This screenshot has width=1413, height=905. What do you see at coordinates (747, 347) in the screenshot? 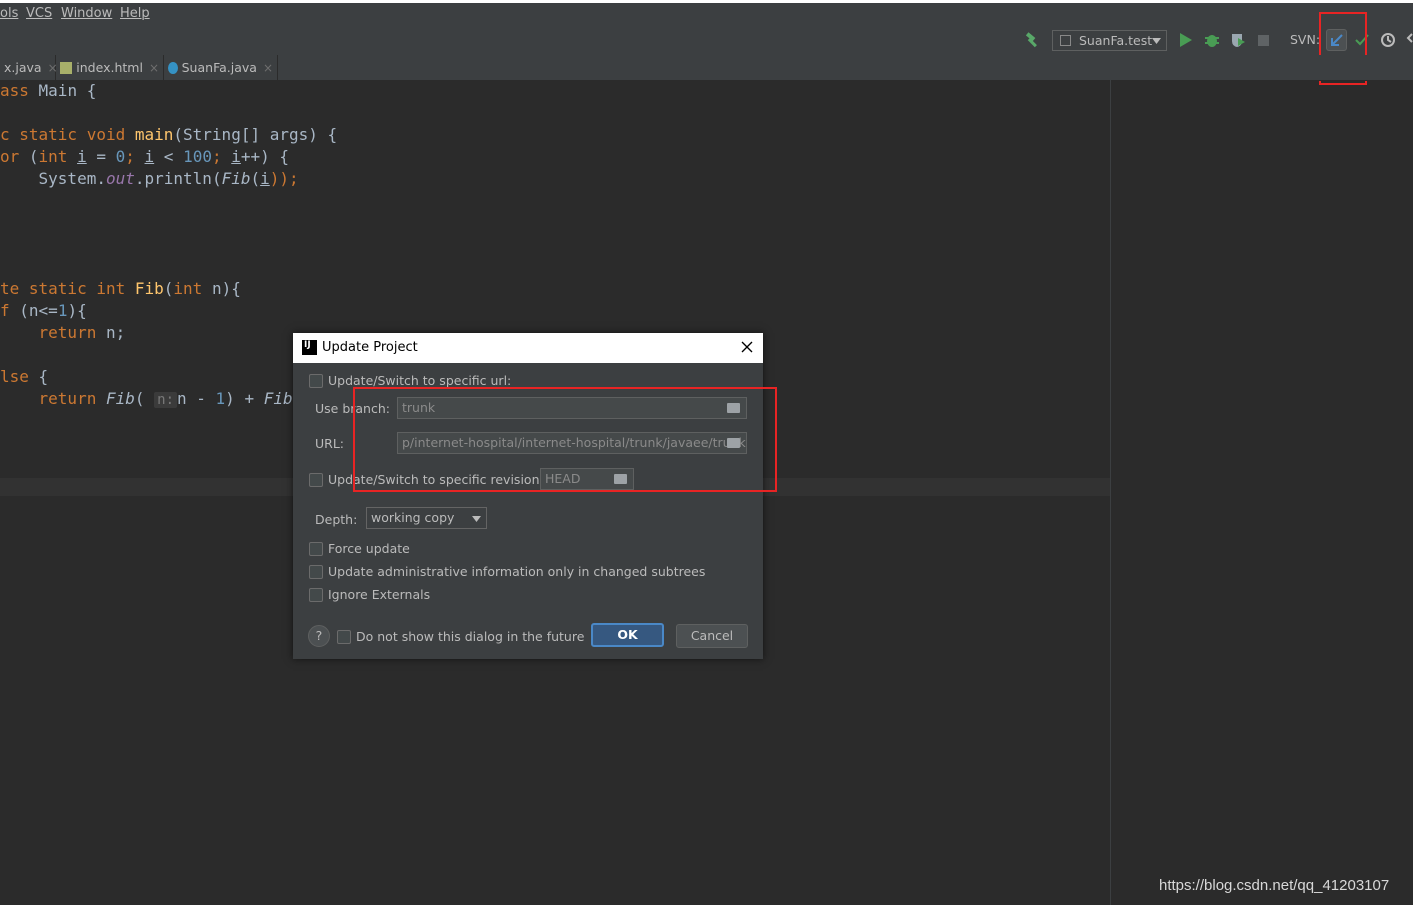
I see `close-icon` at bounding box center [747, 347].